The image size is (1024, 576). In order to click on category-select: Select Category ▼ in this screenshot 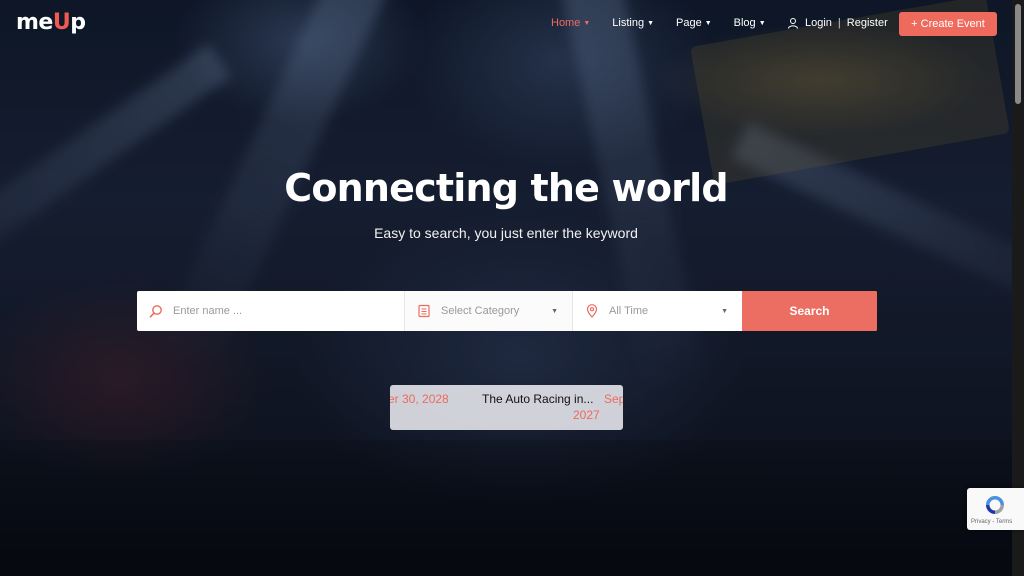, I will do `click(489, 311)`.